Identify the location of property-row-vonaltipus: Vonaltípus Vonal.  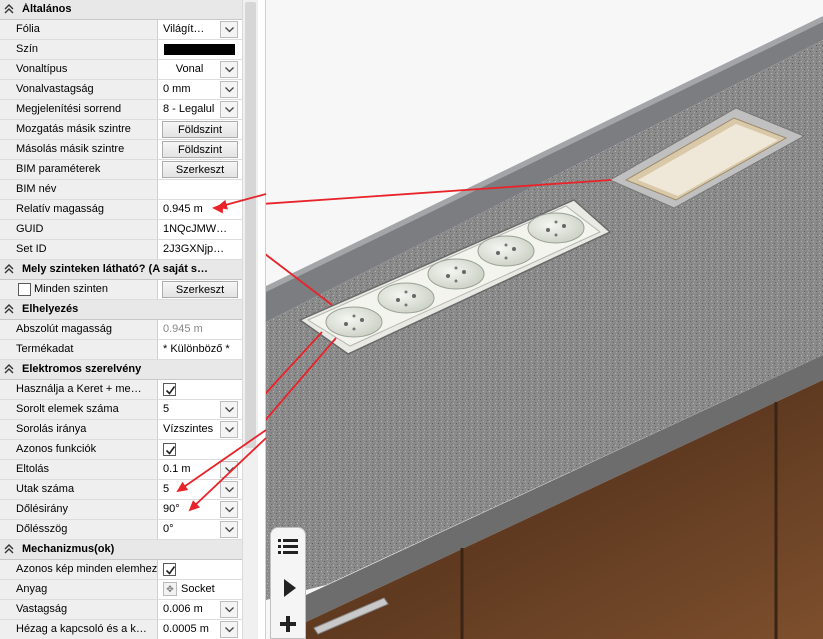
(121, 70).